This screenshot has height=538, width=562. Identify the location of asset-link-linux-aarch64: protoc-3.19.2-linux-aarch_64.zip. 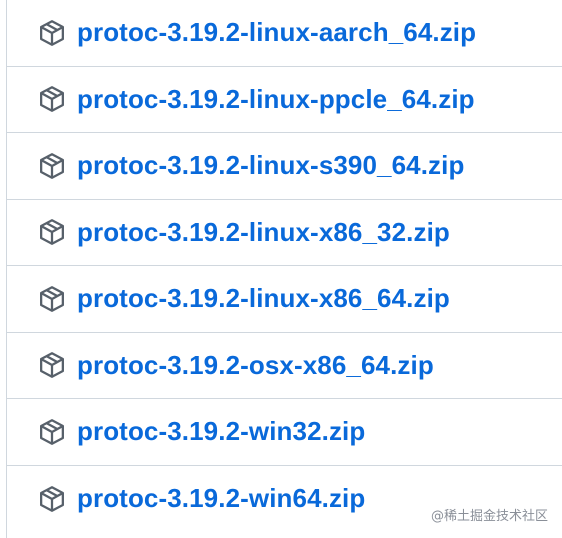
(276, 32).